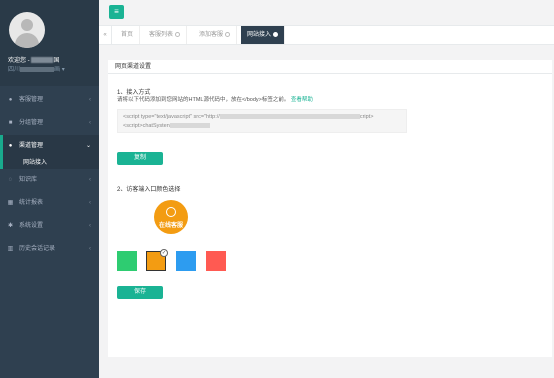 The height and width of the screenshot is (378, 554). I want to click on bubble-icon: ●, so click(10, 100).